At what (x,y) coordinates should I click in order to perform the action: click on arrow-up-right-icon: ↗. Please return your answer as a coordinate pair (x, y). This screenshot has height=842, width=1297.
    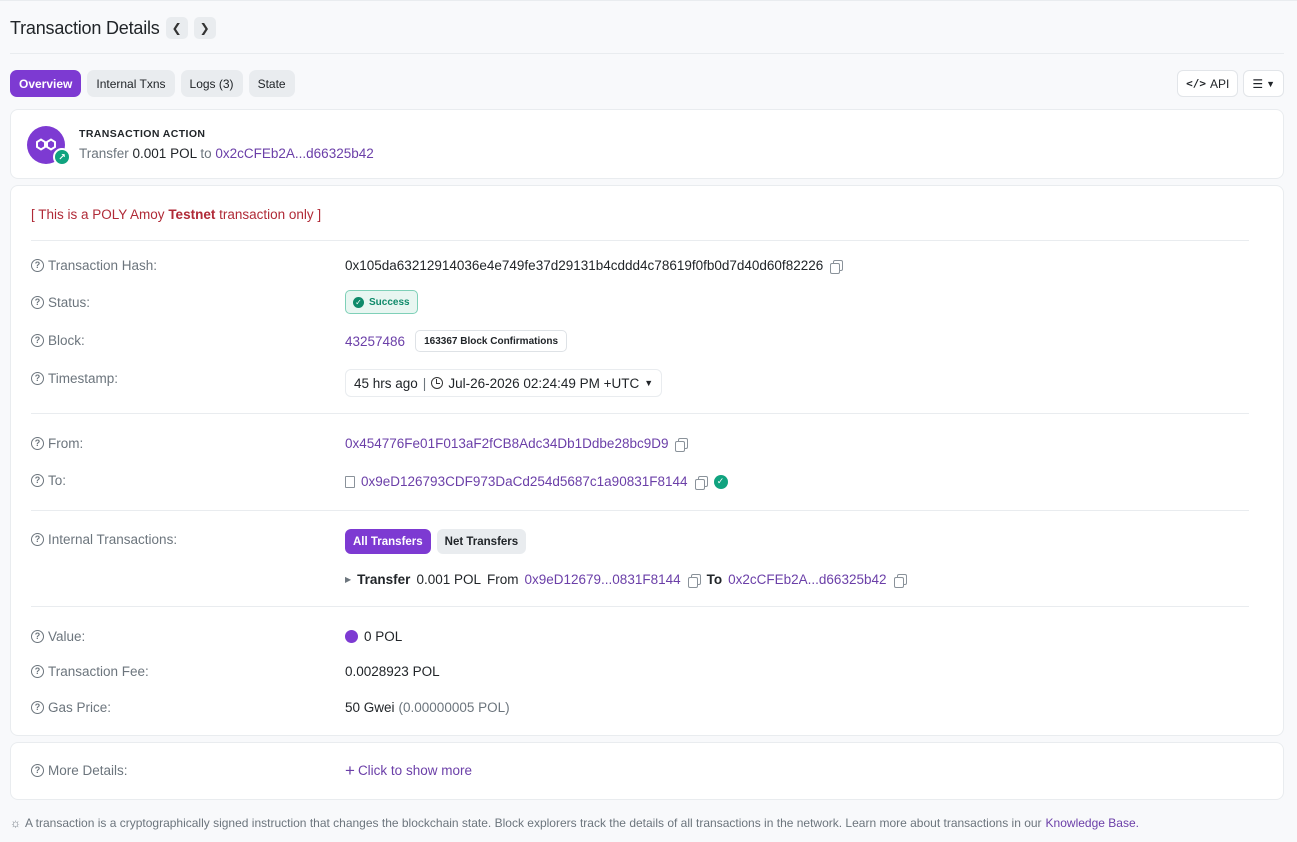
    Looking at the image, I should click on (62, 157).